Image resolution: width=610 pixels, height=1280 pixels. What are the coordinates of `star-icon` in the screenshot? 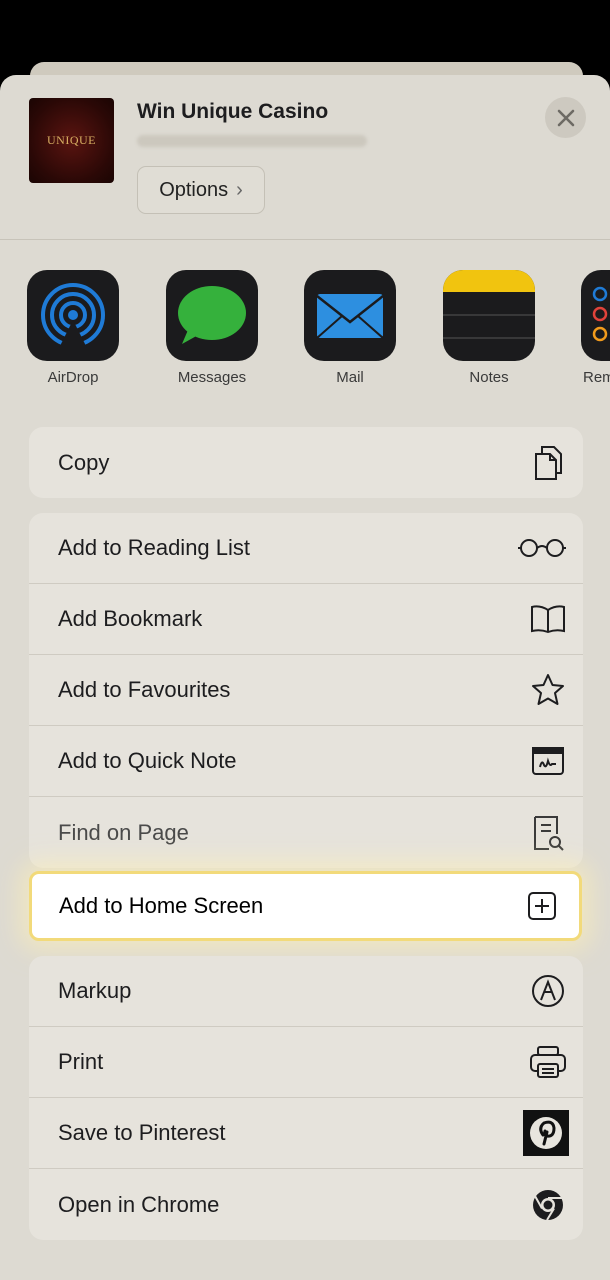 It's located at (548, 690).